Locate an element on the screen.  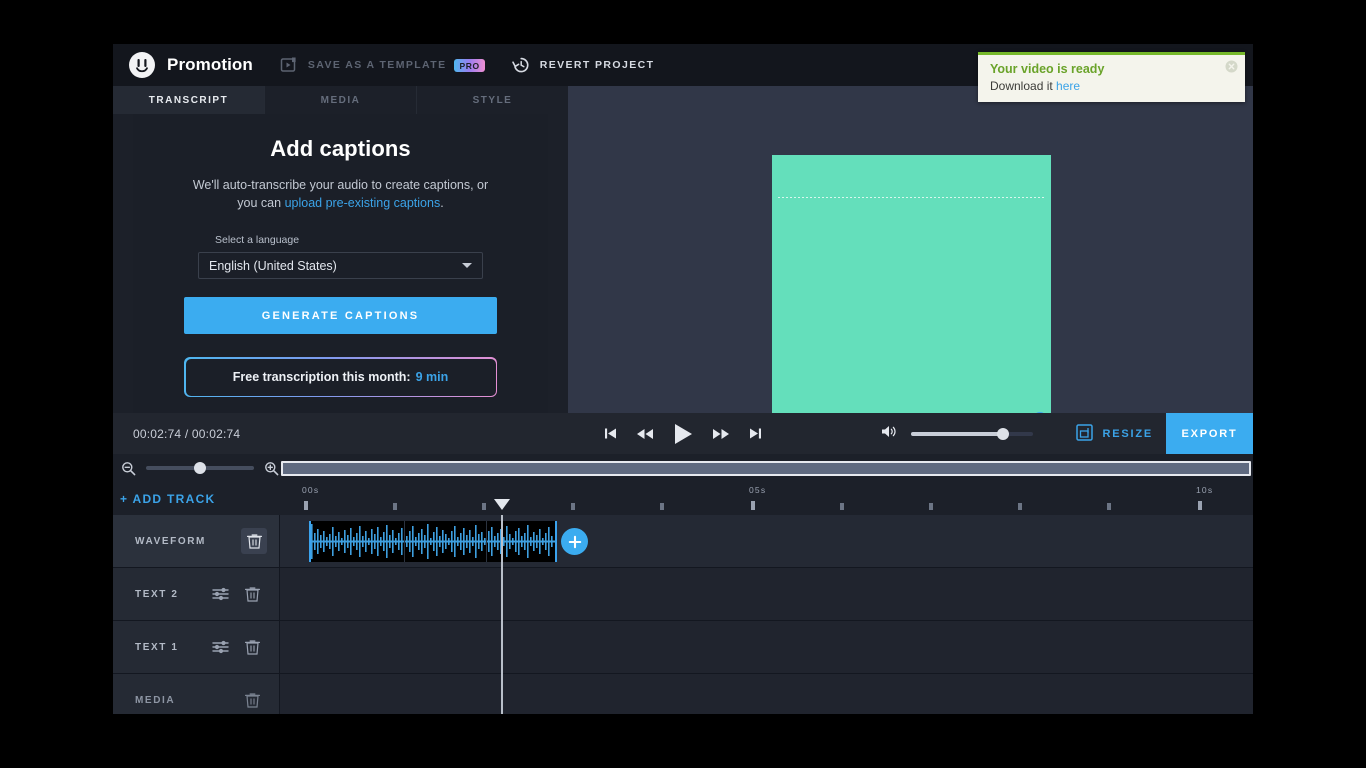
tab-style: STYLE is located at coordinates (492, 100).